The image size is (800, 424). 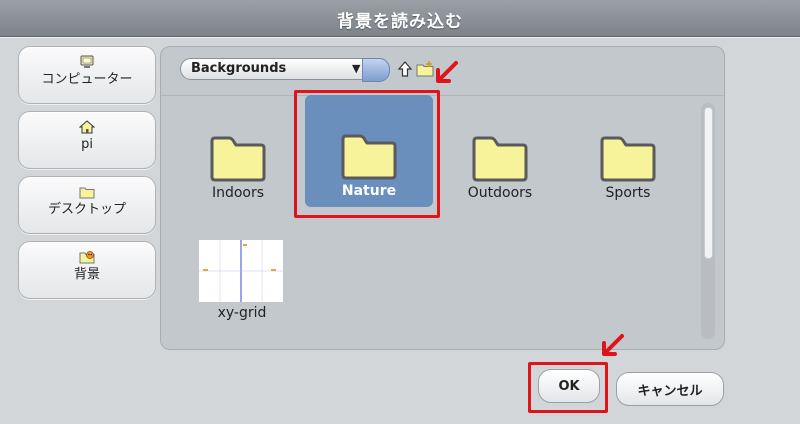 I want to click on folder-item-outdoors: Outdoors, so click(x=500, y=153).